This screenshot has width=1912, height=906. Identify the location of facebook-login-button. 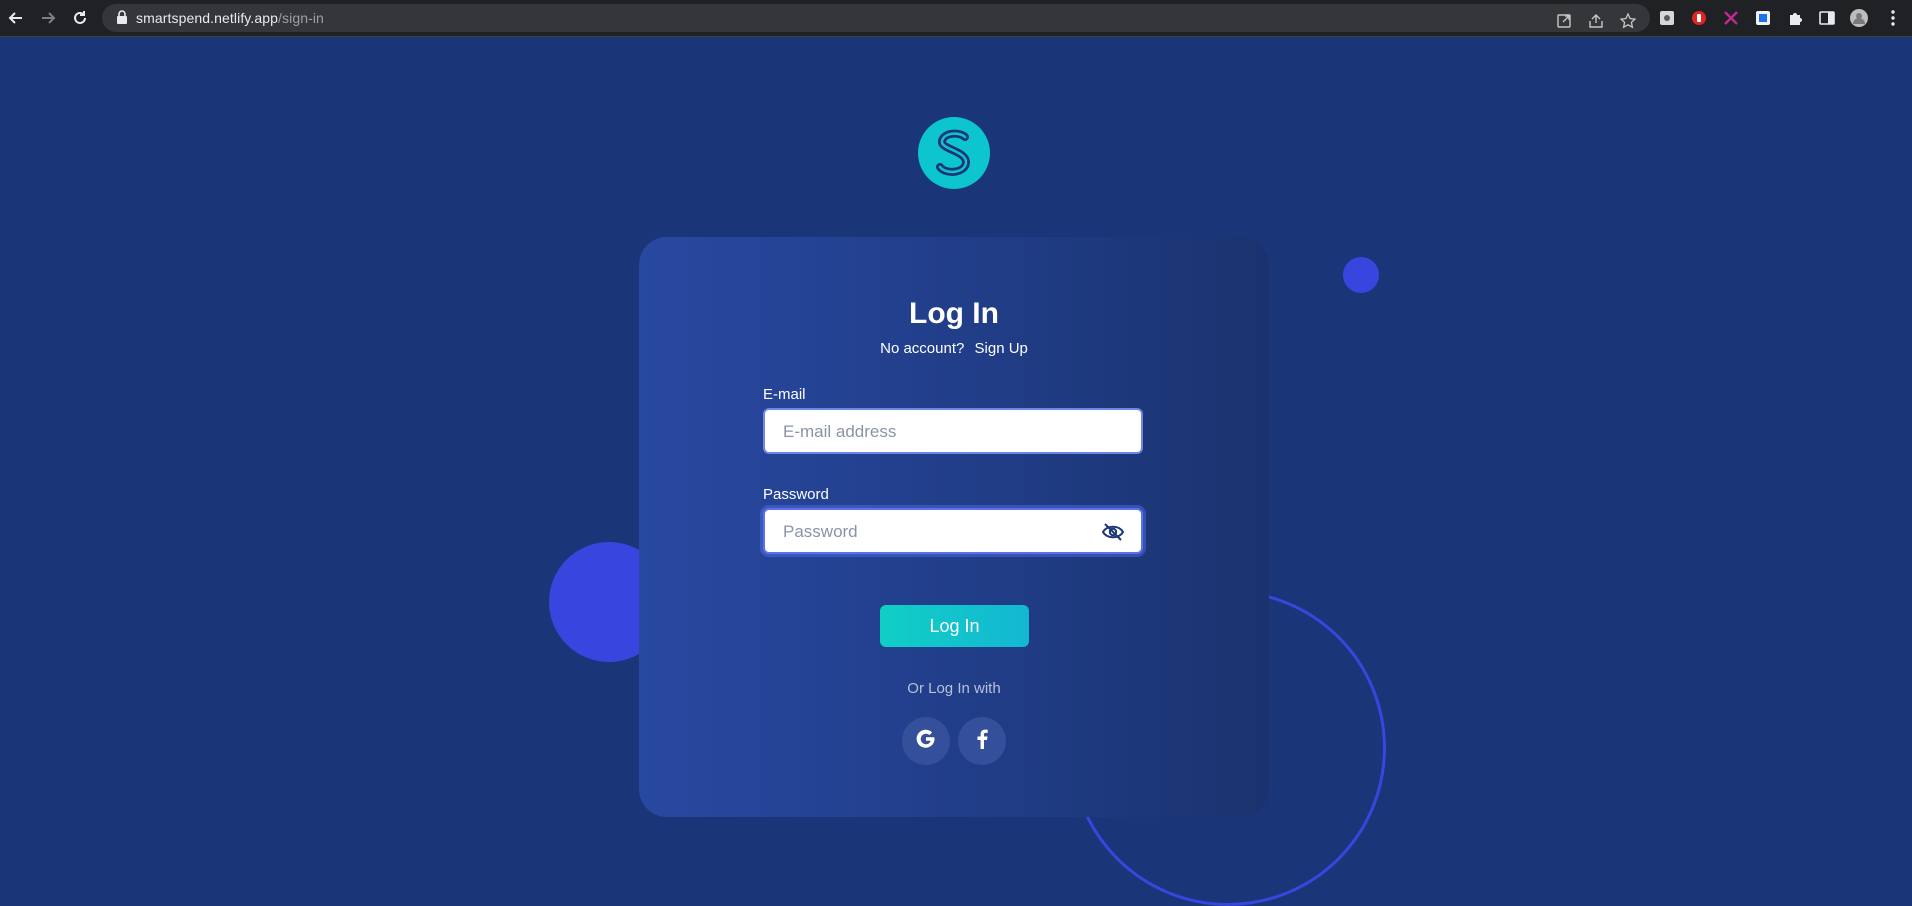
(982, 741).